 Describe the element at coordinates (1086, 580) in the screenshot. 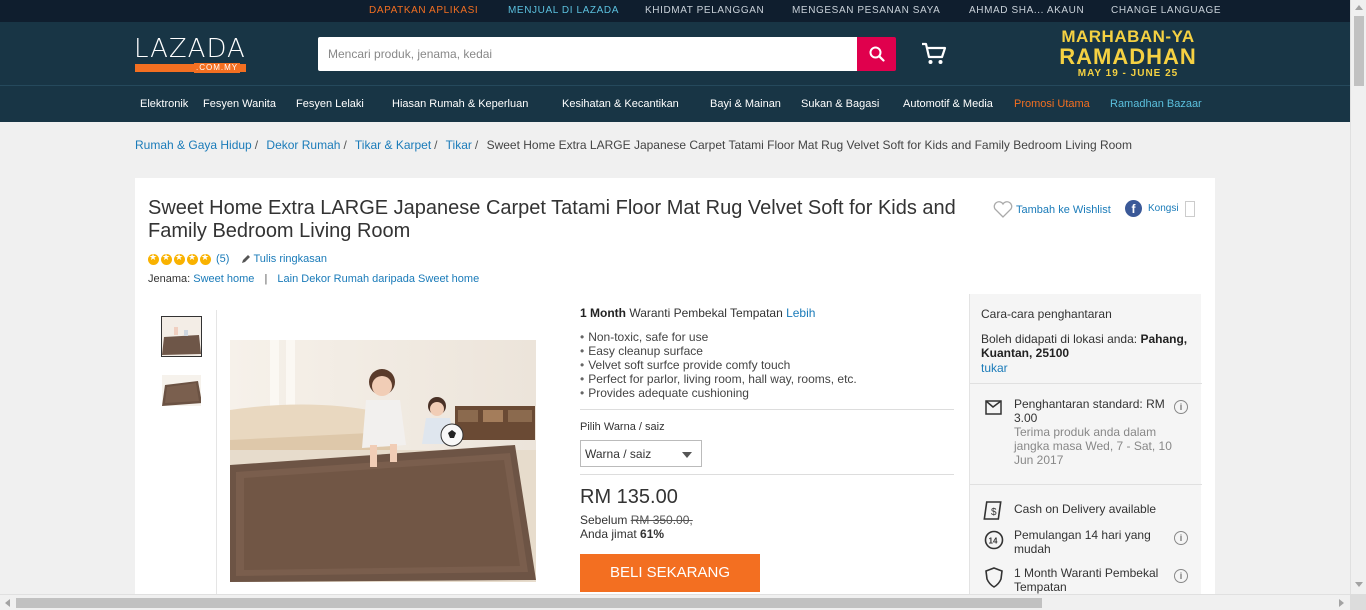

I see `warranty-panel-text: 1 Month Waranti Pembekal Tempatan` at that location.